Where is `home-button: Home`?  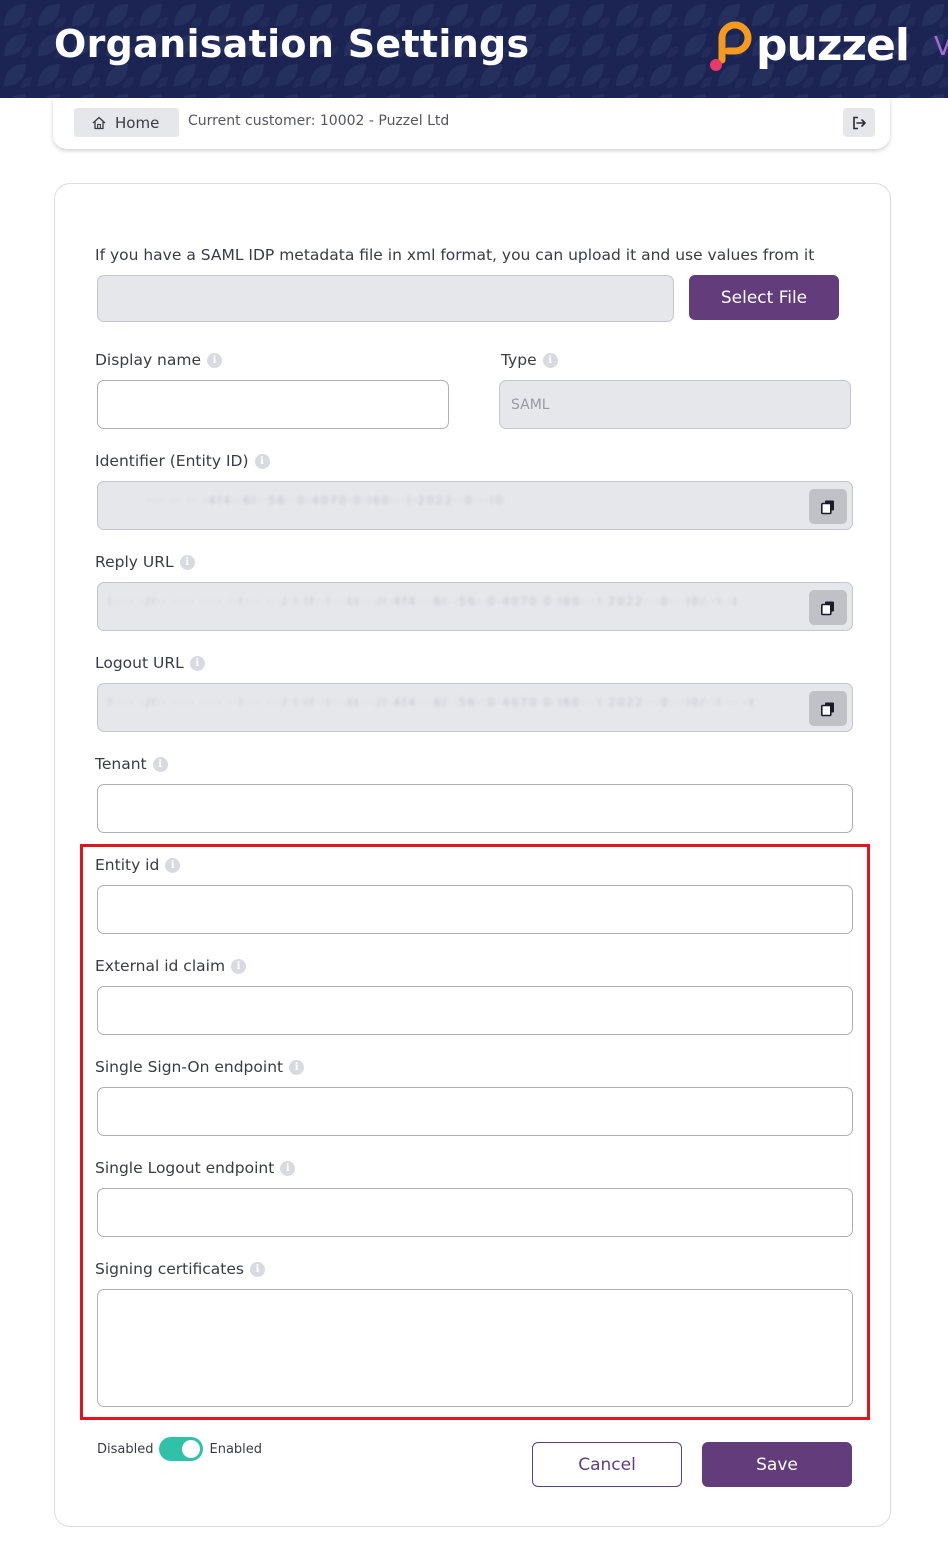 home-button: Home is located at coordinates (126, 122).